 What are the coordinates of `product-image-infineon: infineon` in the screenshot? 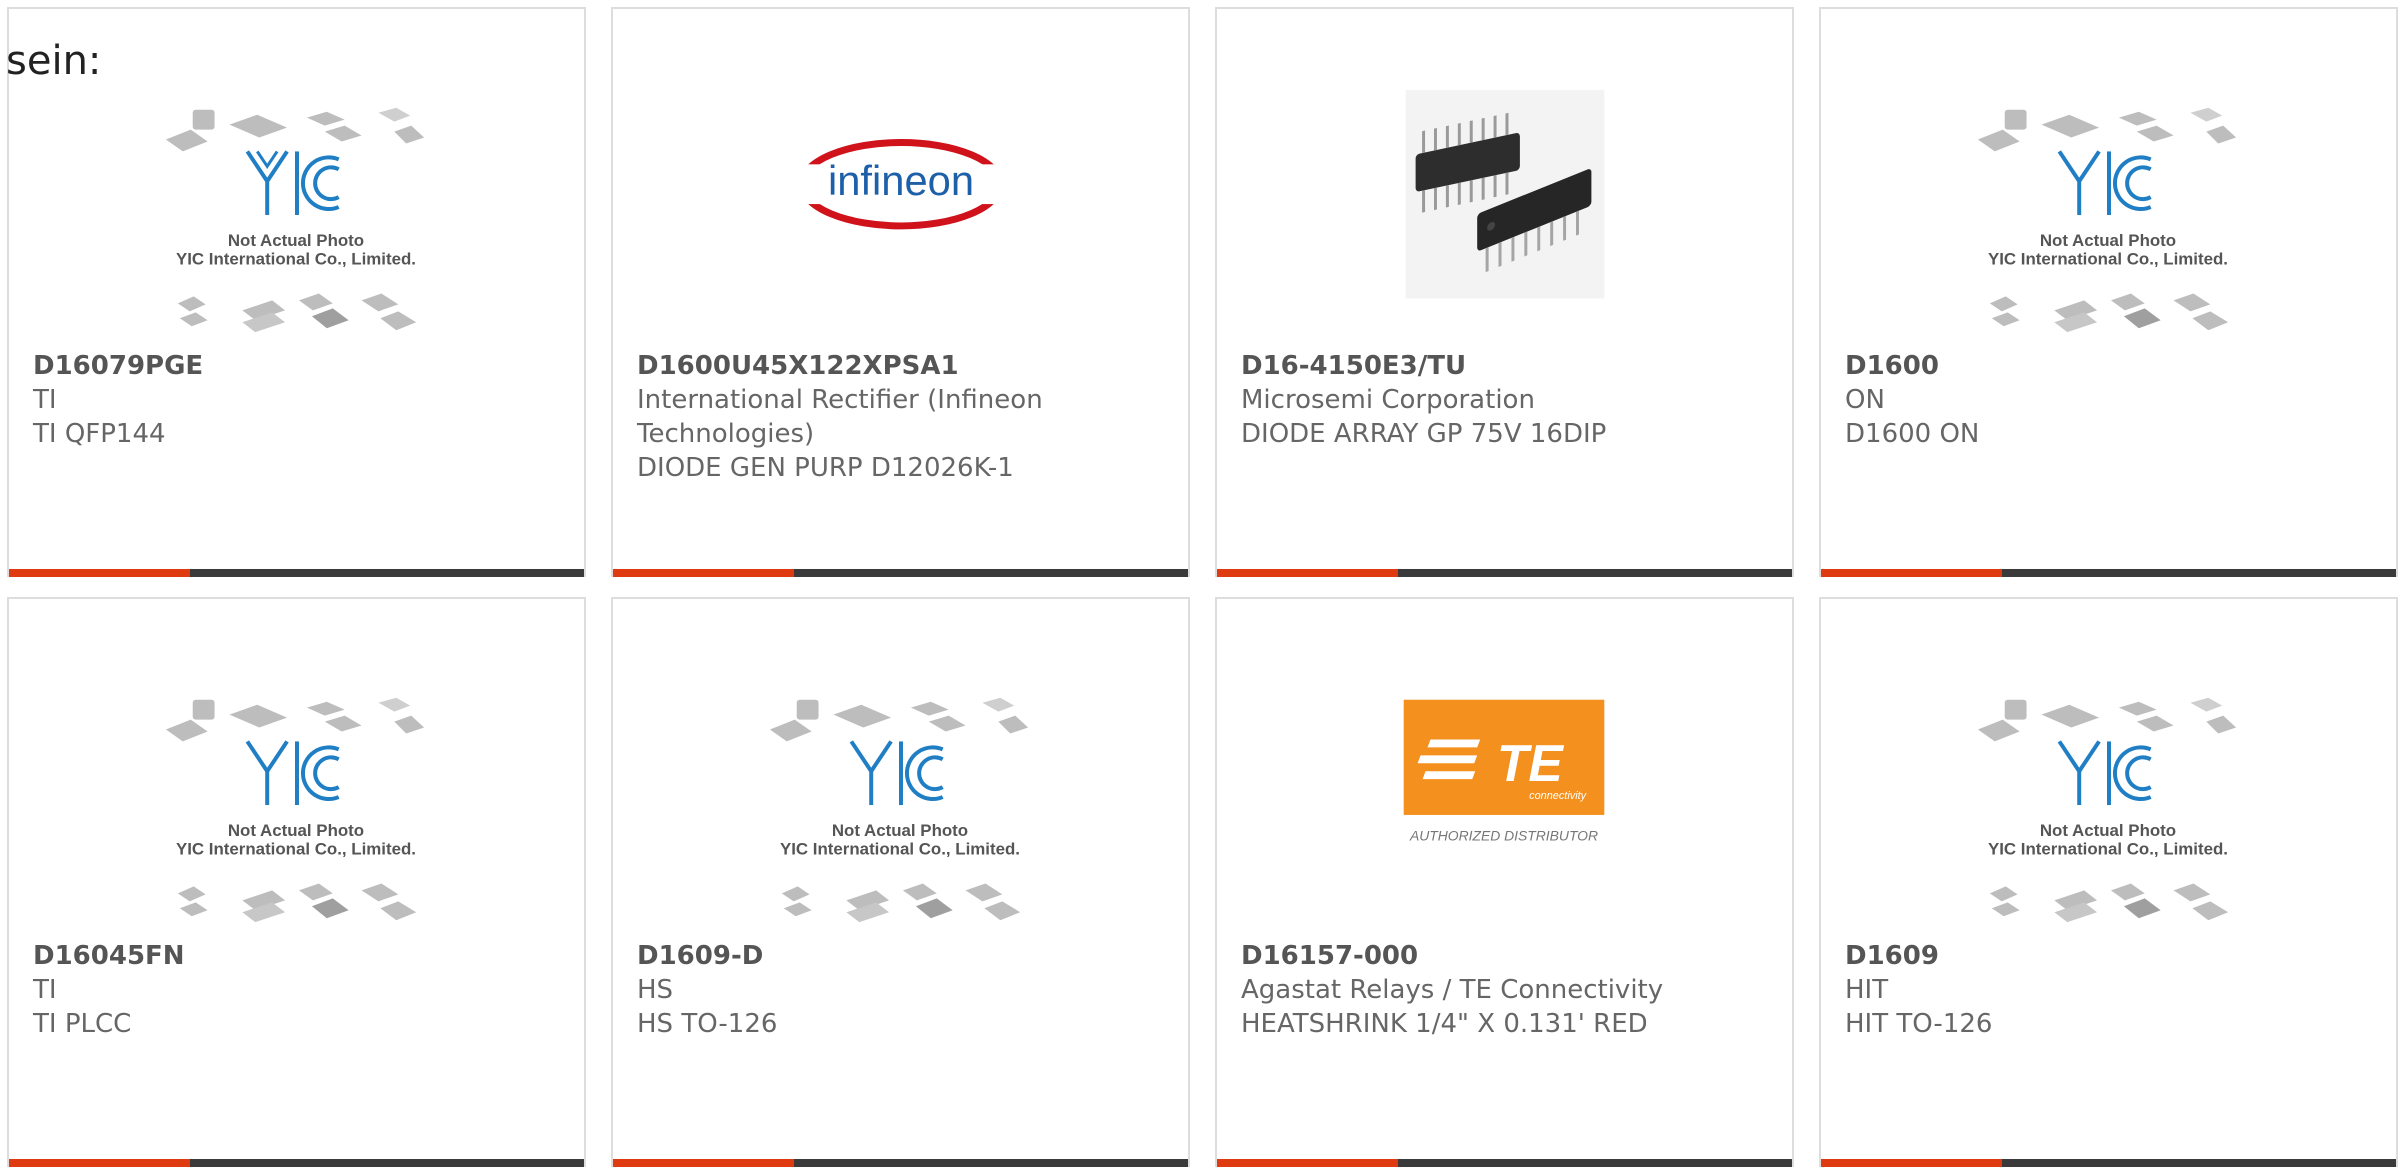 It's located at (900, 214).